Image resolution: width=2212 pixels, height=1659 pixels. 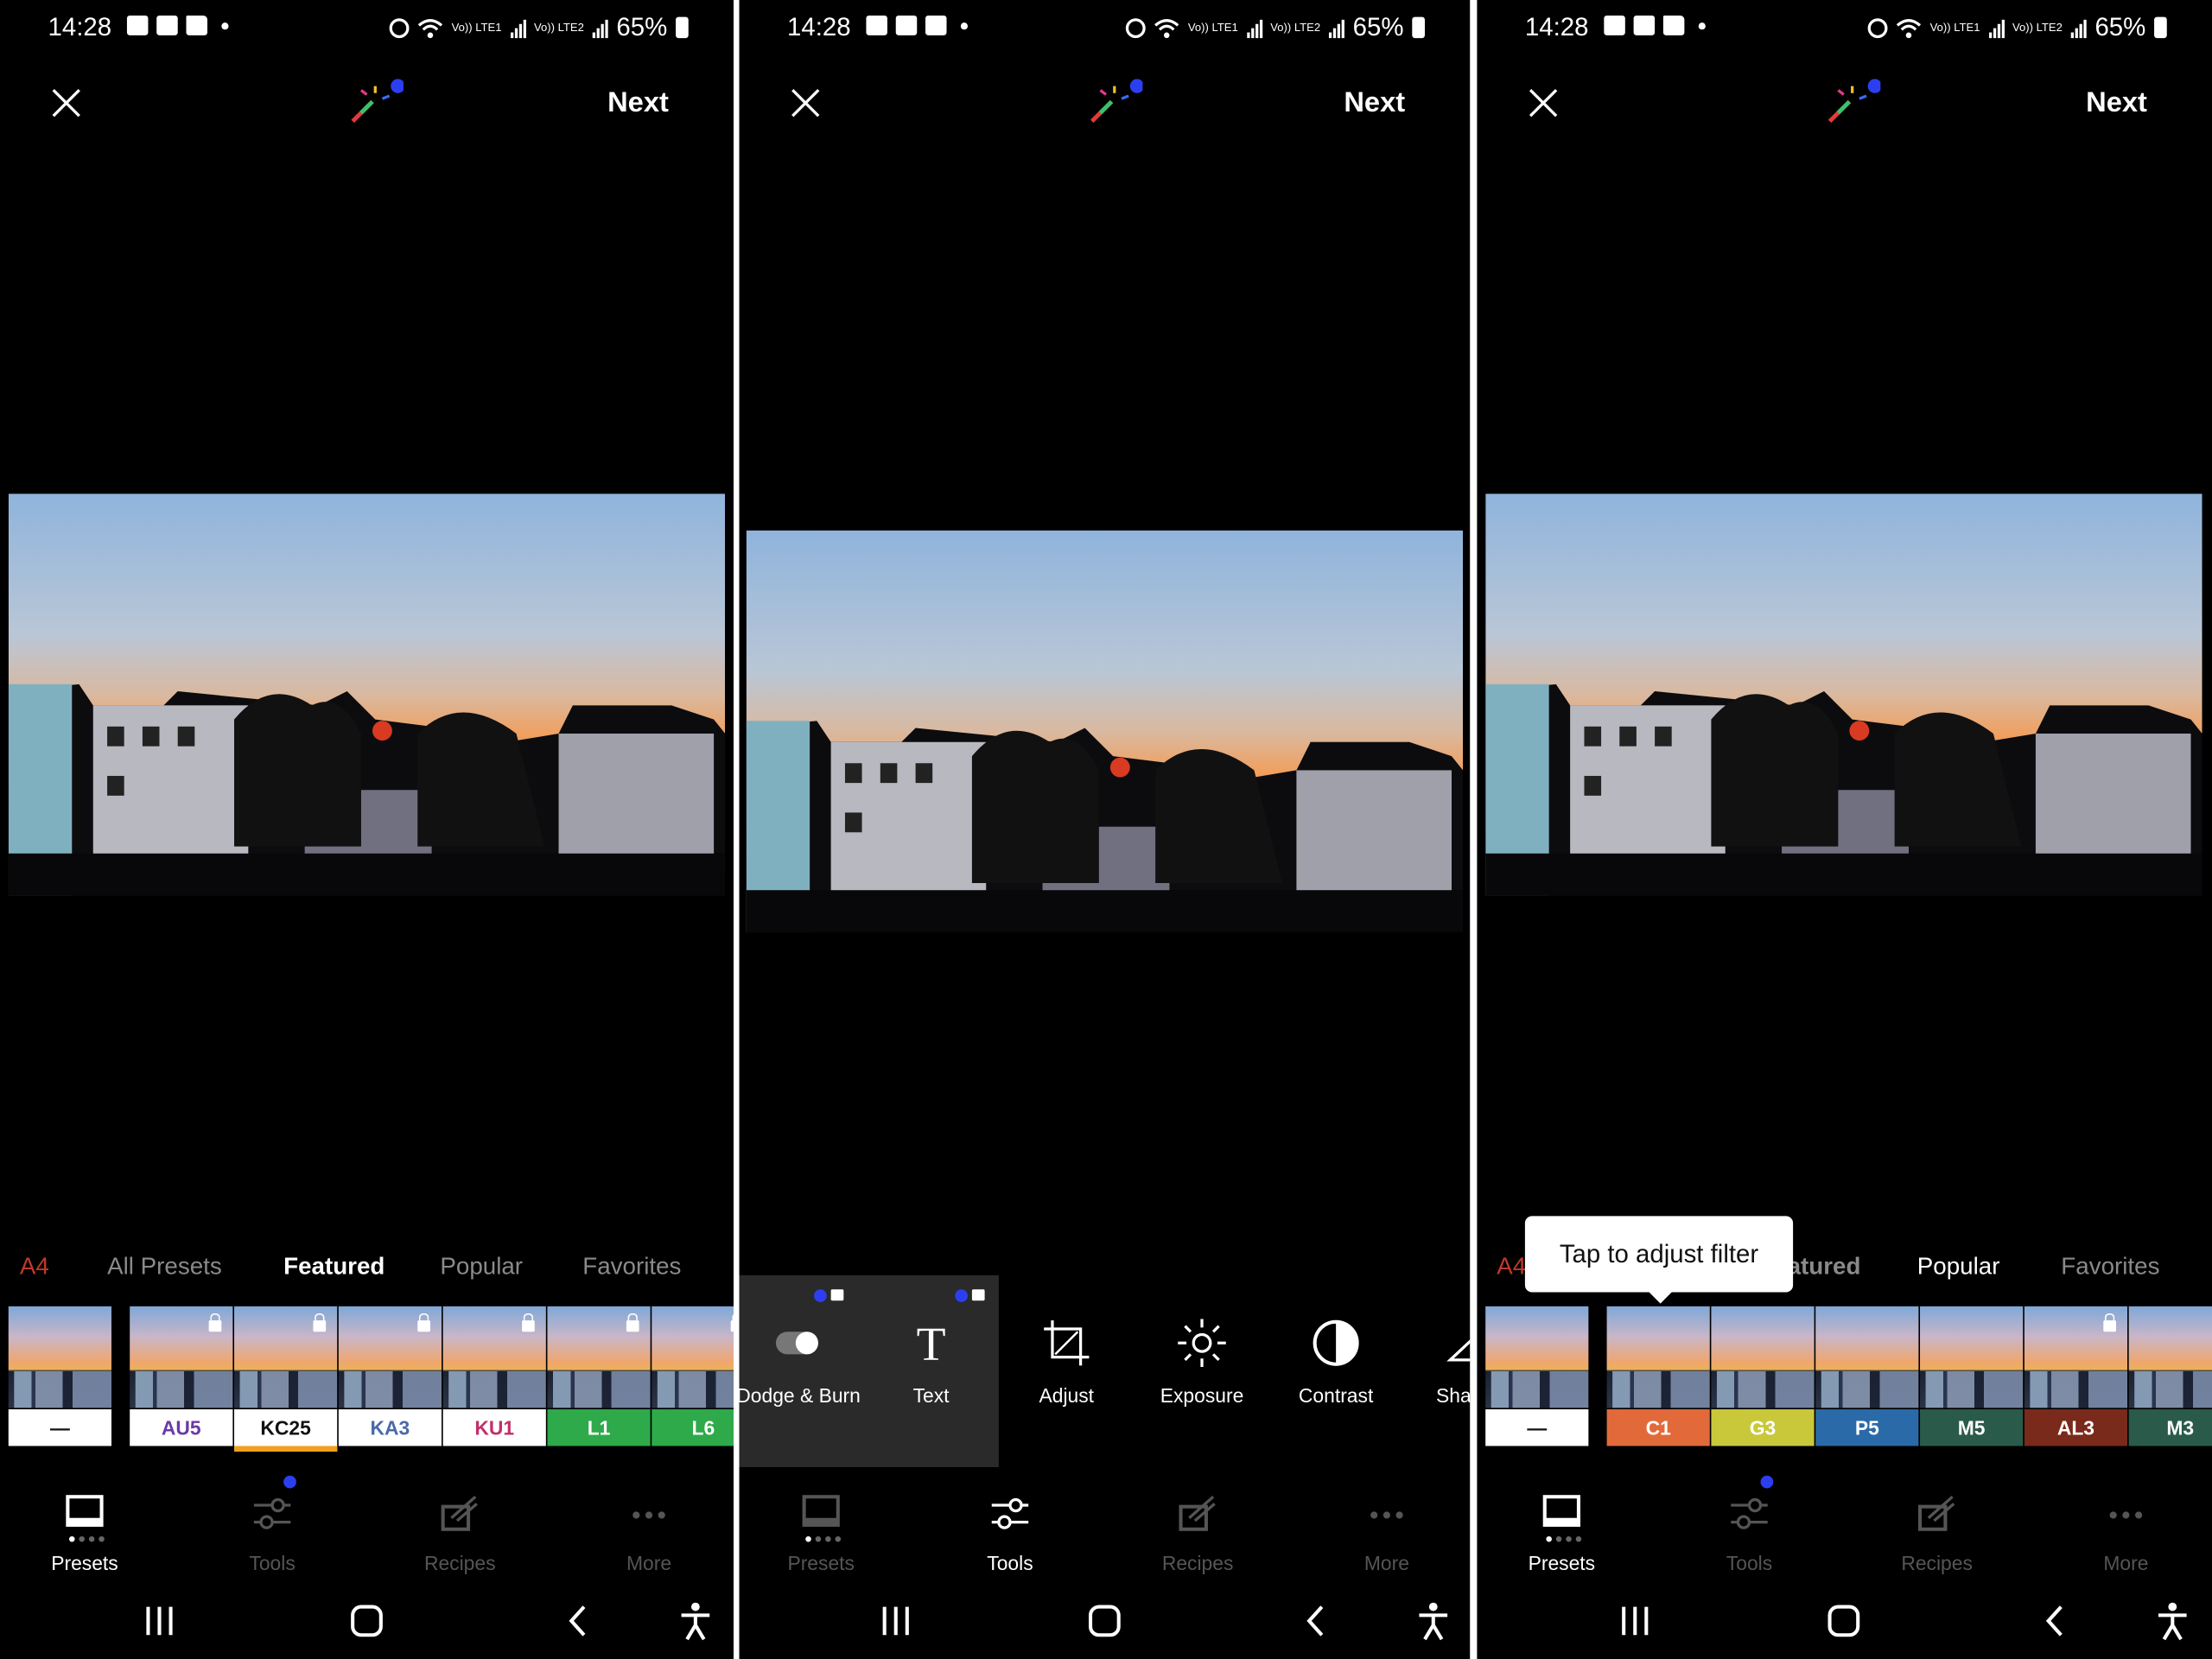 I want to click on status-time: 14:28, so click(x=80, y=26).